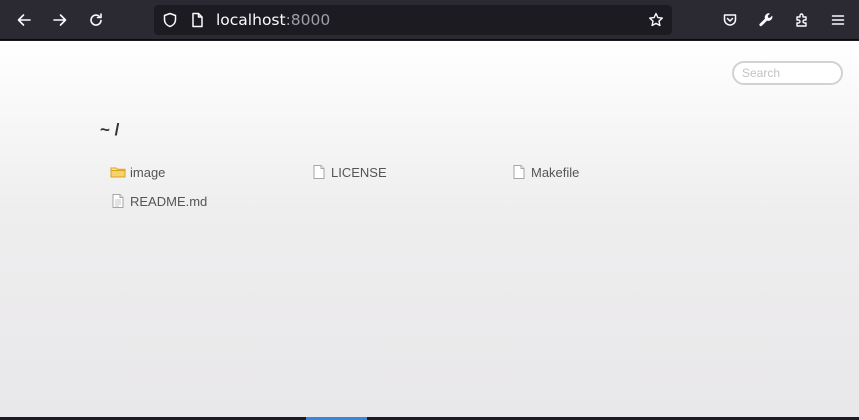  What do you see at coordinates (170, 20) in the screenshot?
I see `shield-icon` at bounding box center [170, 20].